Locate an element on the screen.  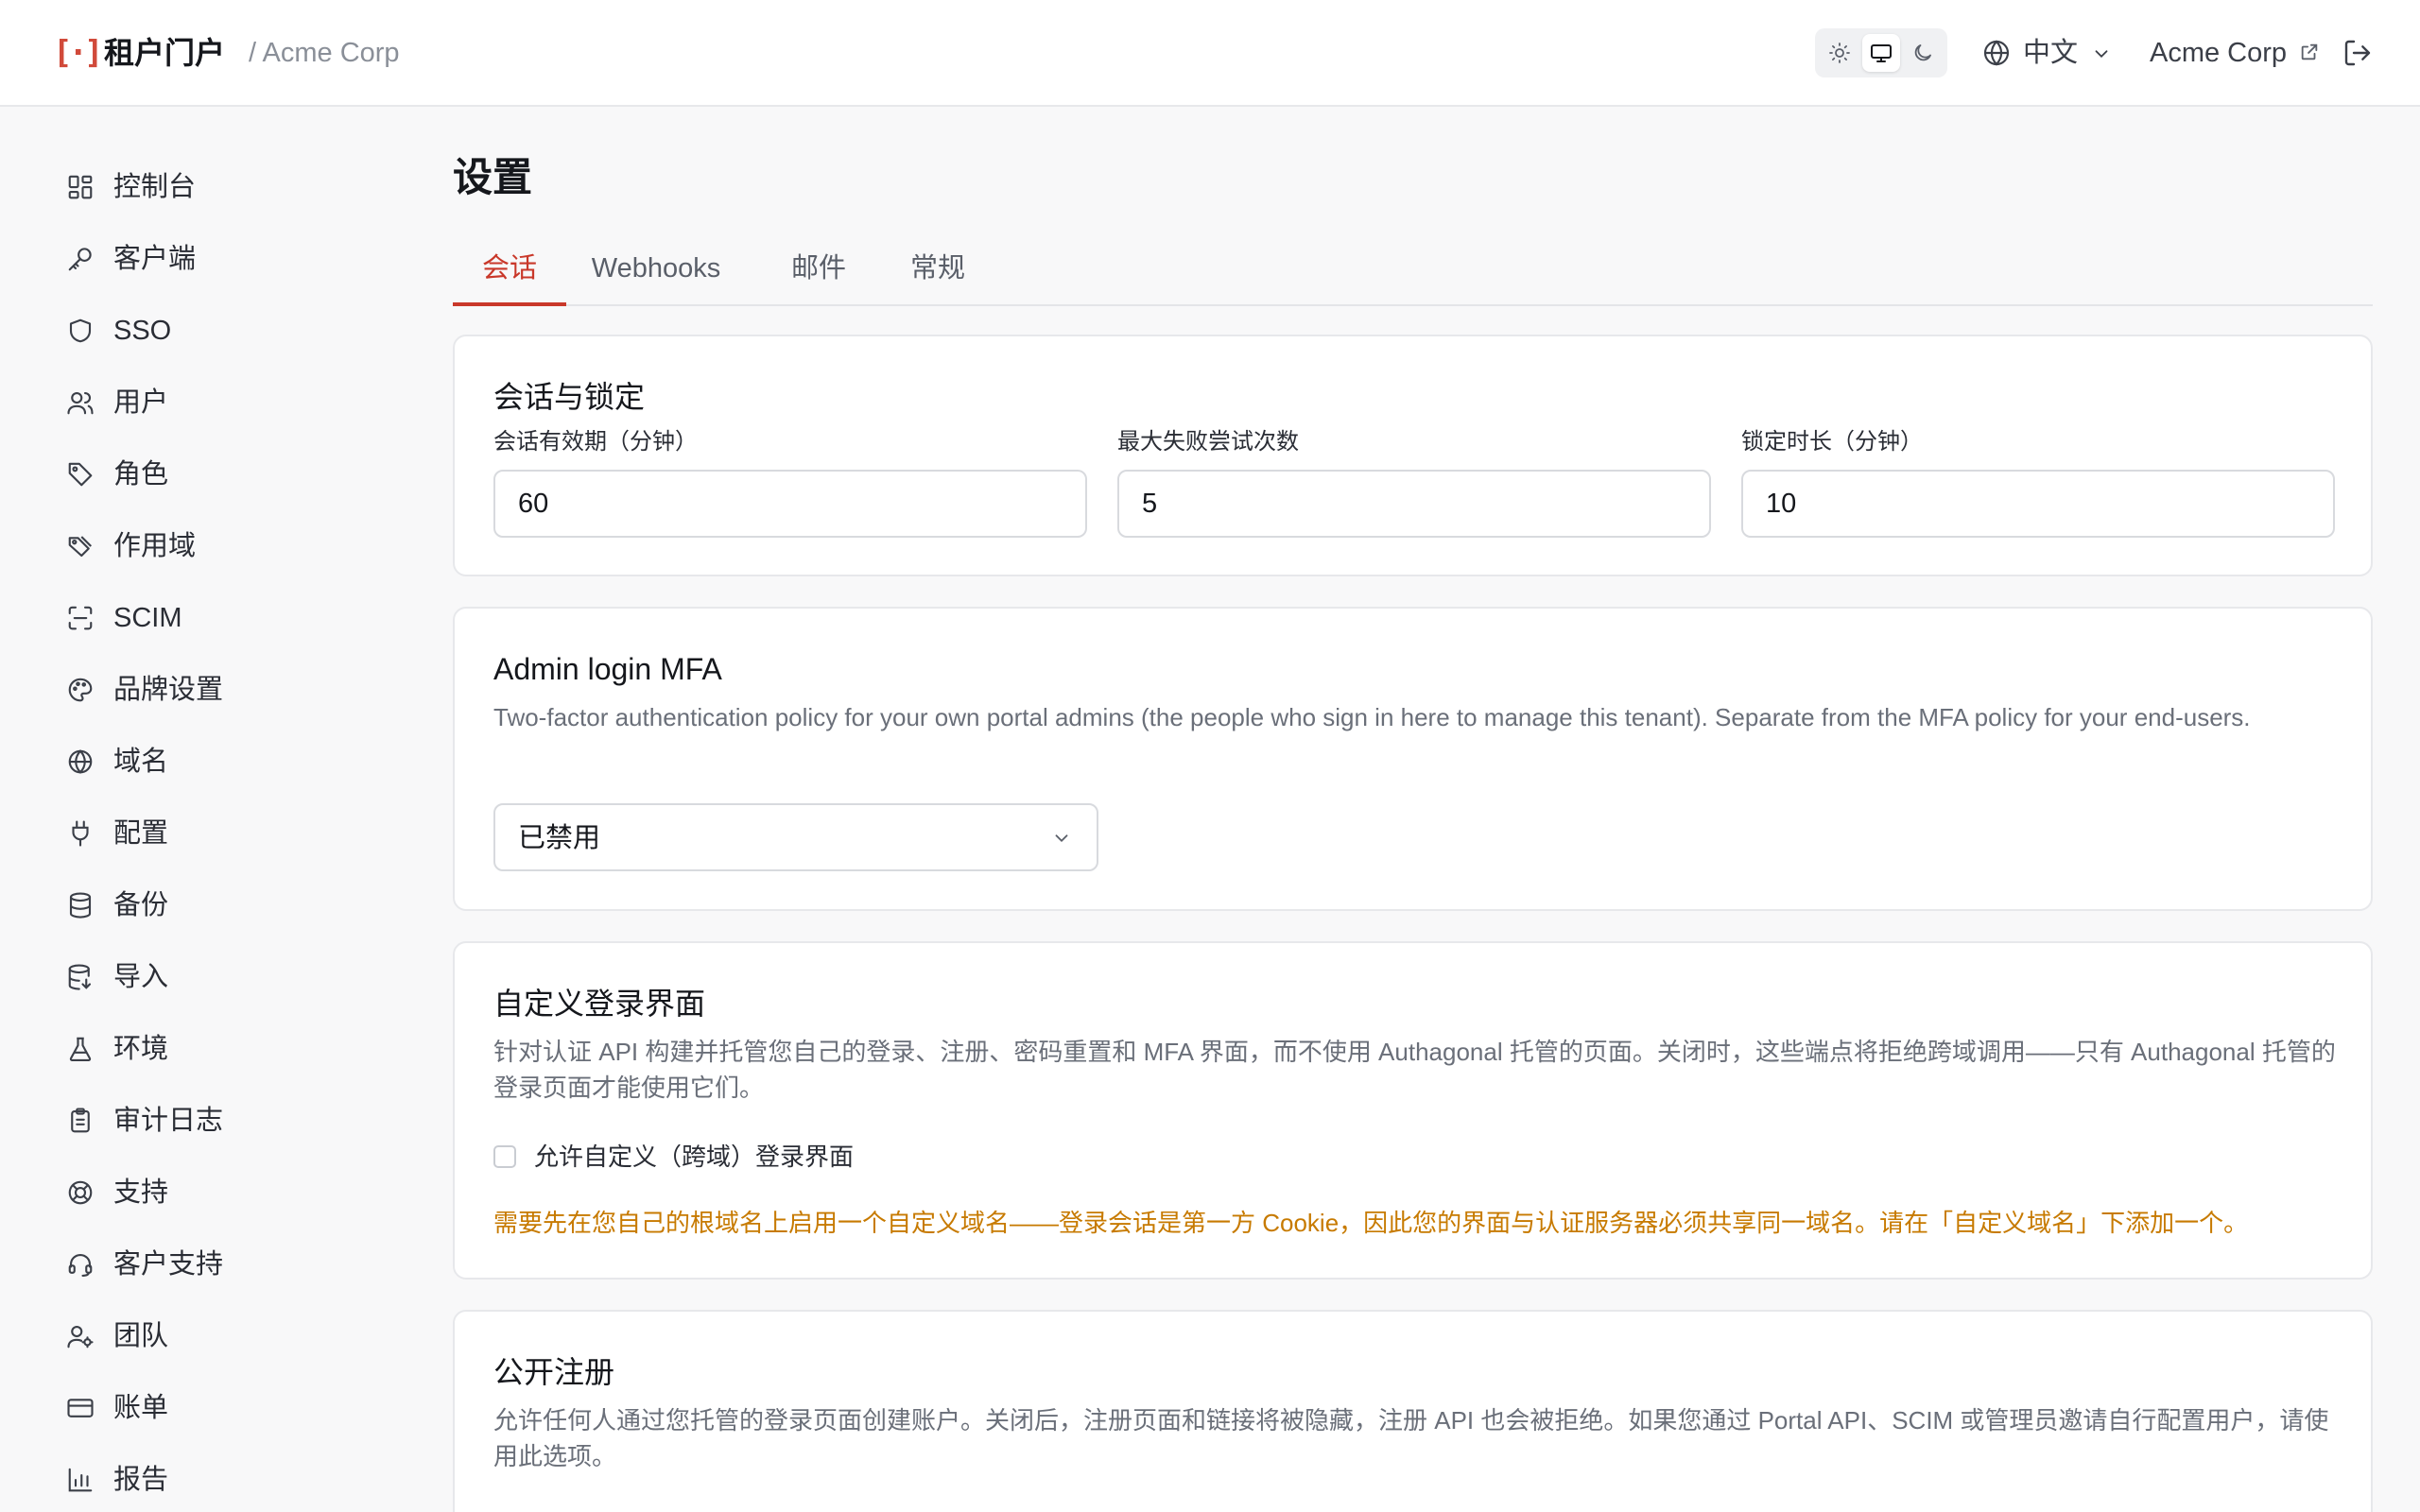
sidebar-item-label: SCIM is located at coordinates (147, 618).